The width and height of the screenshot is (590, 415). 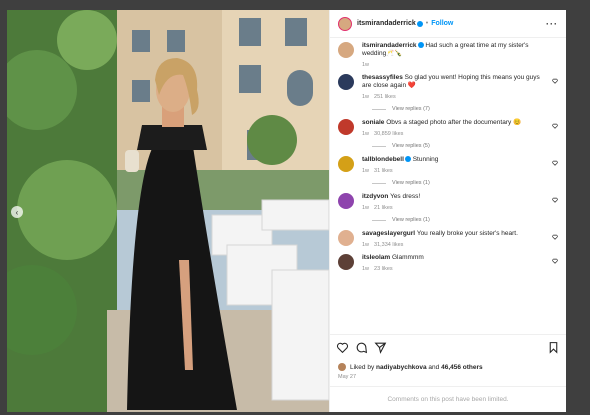 I want to click on share-icon, so click(x=380, y=347).